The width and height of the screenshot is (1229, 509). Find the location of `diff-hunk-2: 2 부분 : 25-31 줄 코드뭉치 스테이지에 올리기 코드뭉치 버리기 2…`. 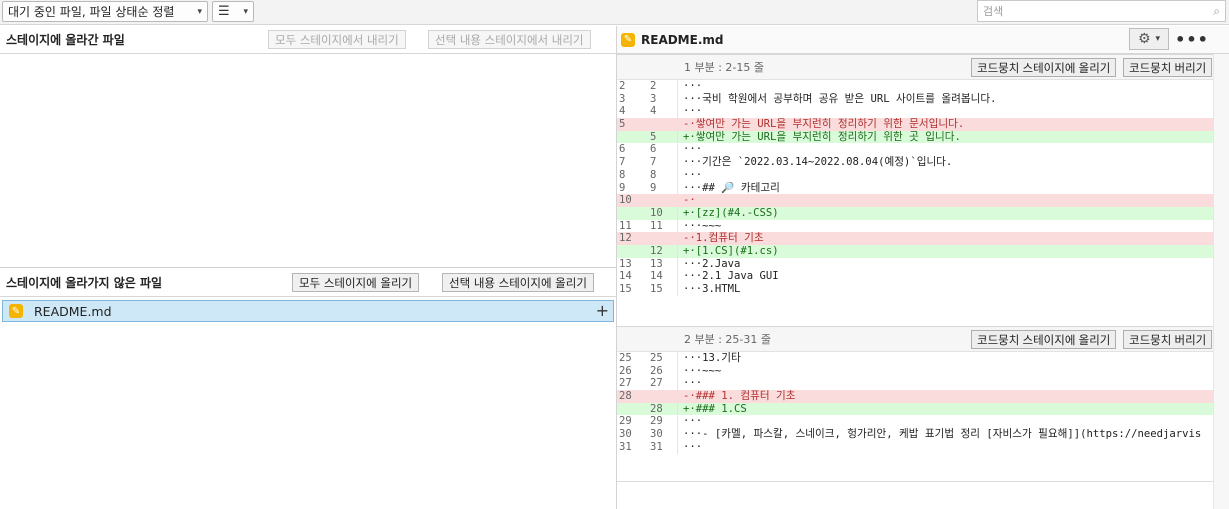

diff-hunk-2: 2 부분 : 25-31 줄 코드뭉치 스테이지에 올리기 코드뭉치 버리기 2… is located at coordinates (915, 390).